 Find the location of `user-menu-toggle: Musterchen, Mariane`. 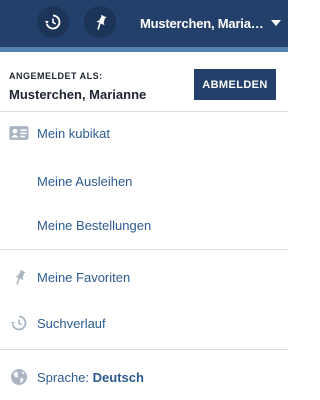

user-menu-toggle: Musterchen, Mariane is located at coordinates (214, 23).